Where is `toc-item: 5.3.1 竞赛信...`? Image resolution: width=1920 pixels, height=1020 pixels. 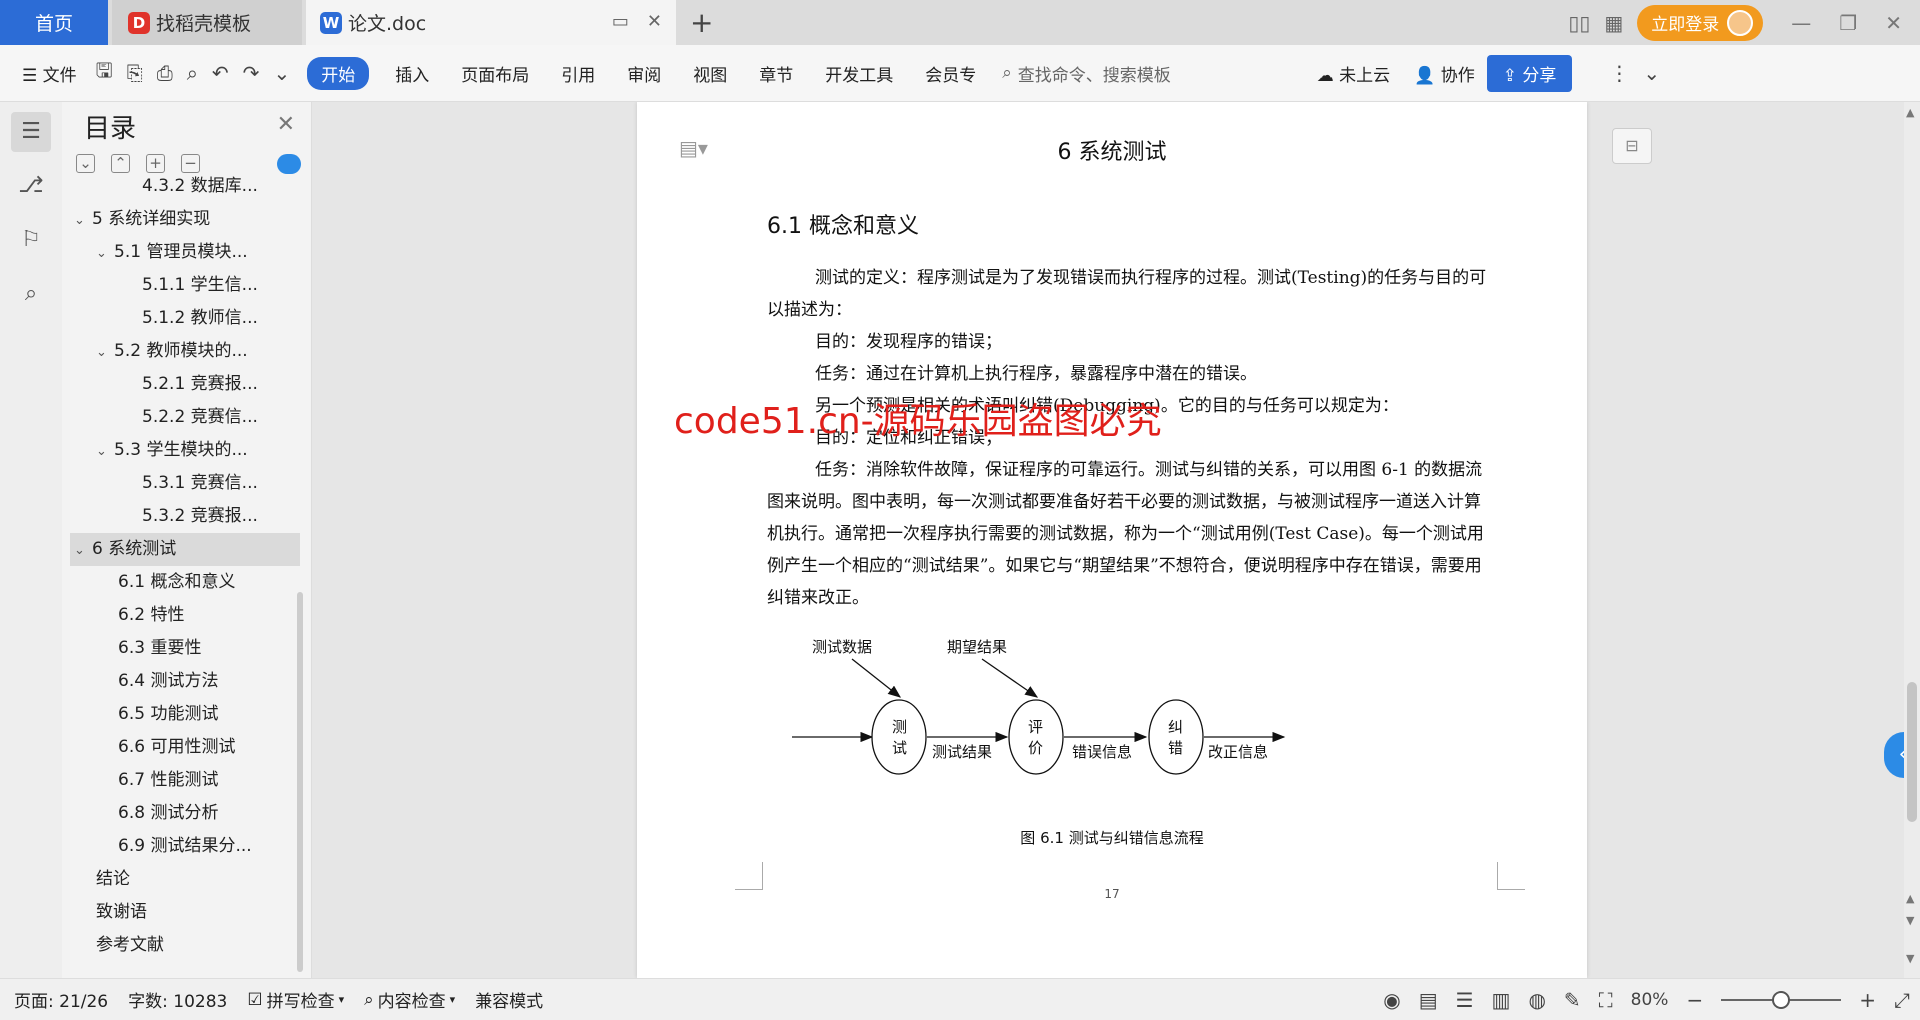 toc-item: 5.3.1 竞赛信... is located at coordinates (185, 483).